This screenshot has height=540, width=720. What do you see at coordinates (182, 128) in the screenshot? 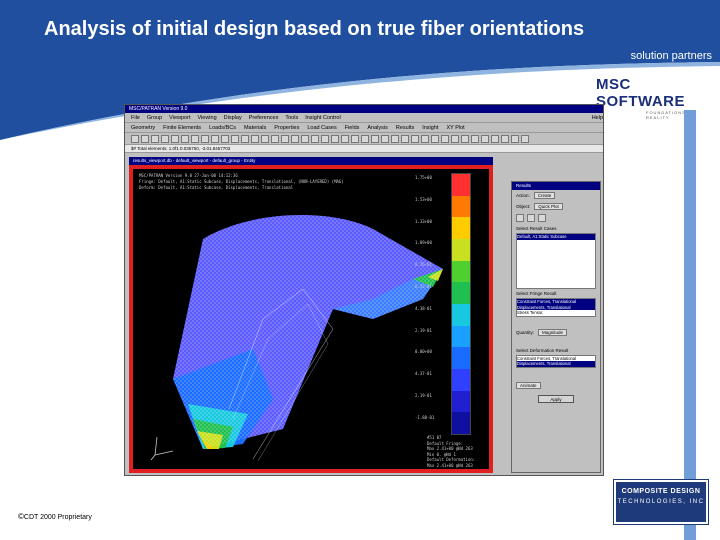
I see `app-menu-finite-elements: Finite Elements` at bounding box center [182, 128].